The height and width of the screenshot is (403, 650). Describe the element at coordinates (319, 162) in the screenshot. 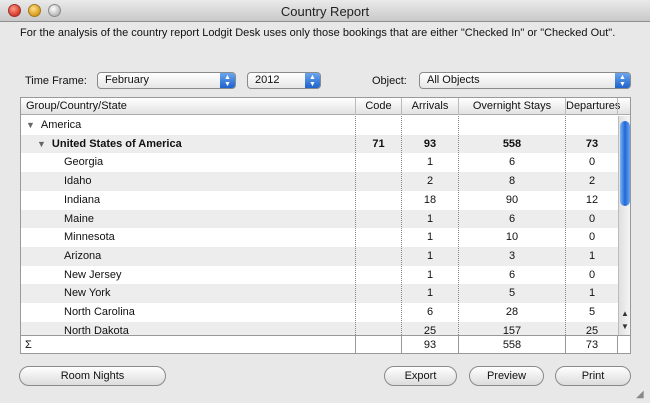

I see `table-row: Georgia 1 6 0` at that location.